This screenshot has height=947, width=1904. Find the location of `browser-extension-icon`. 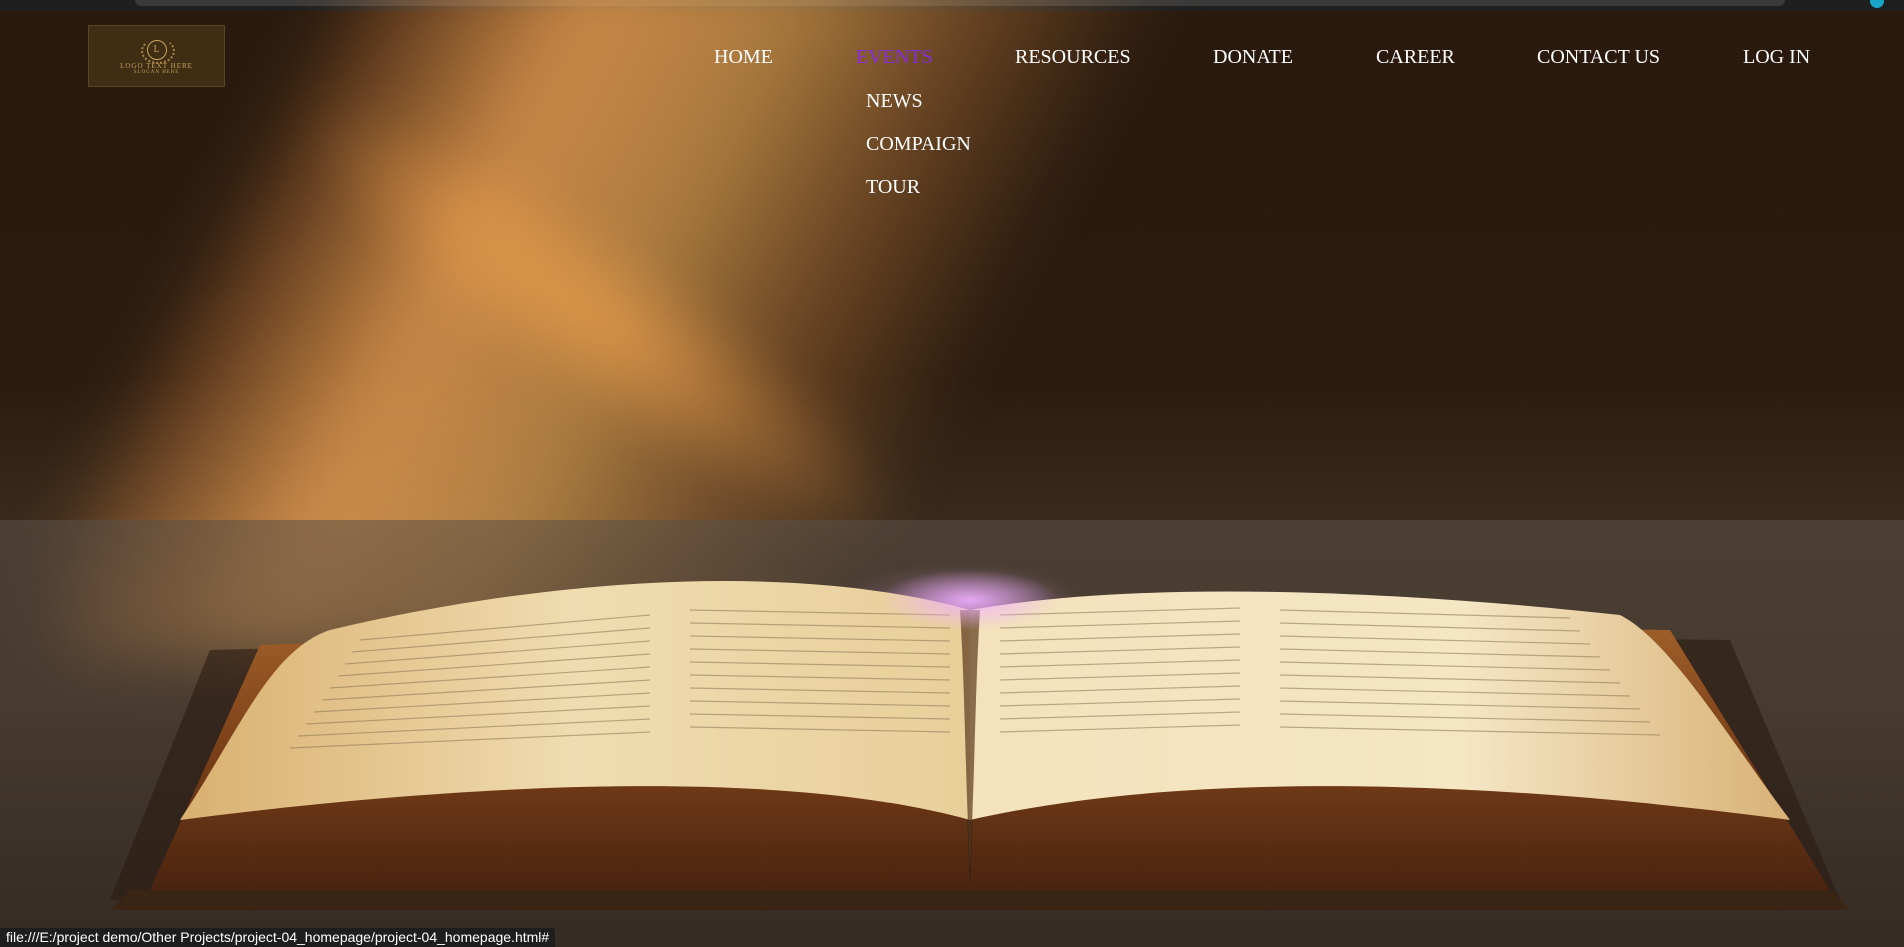

browser-extension-icon is located at coordinates (1877, 4).